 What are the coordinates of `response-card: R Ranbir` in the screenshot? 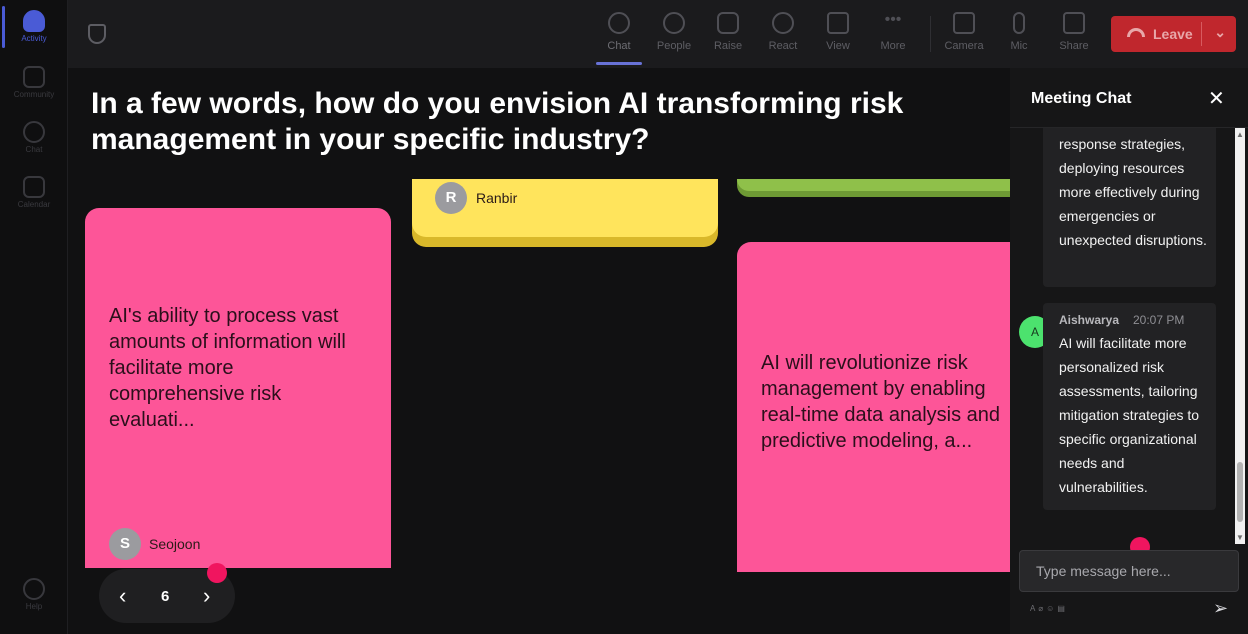 It's located at (565, 213).